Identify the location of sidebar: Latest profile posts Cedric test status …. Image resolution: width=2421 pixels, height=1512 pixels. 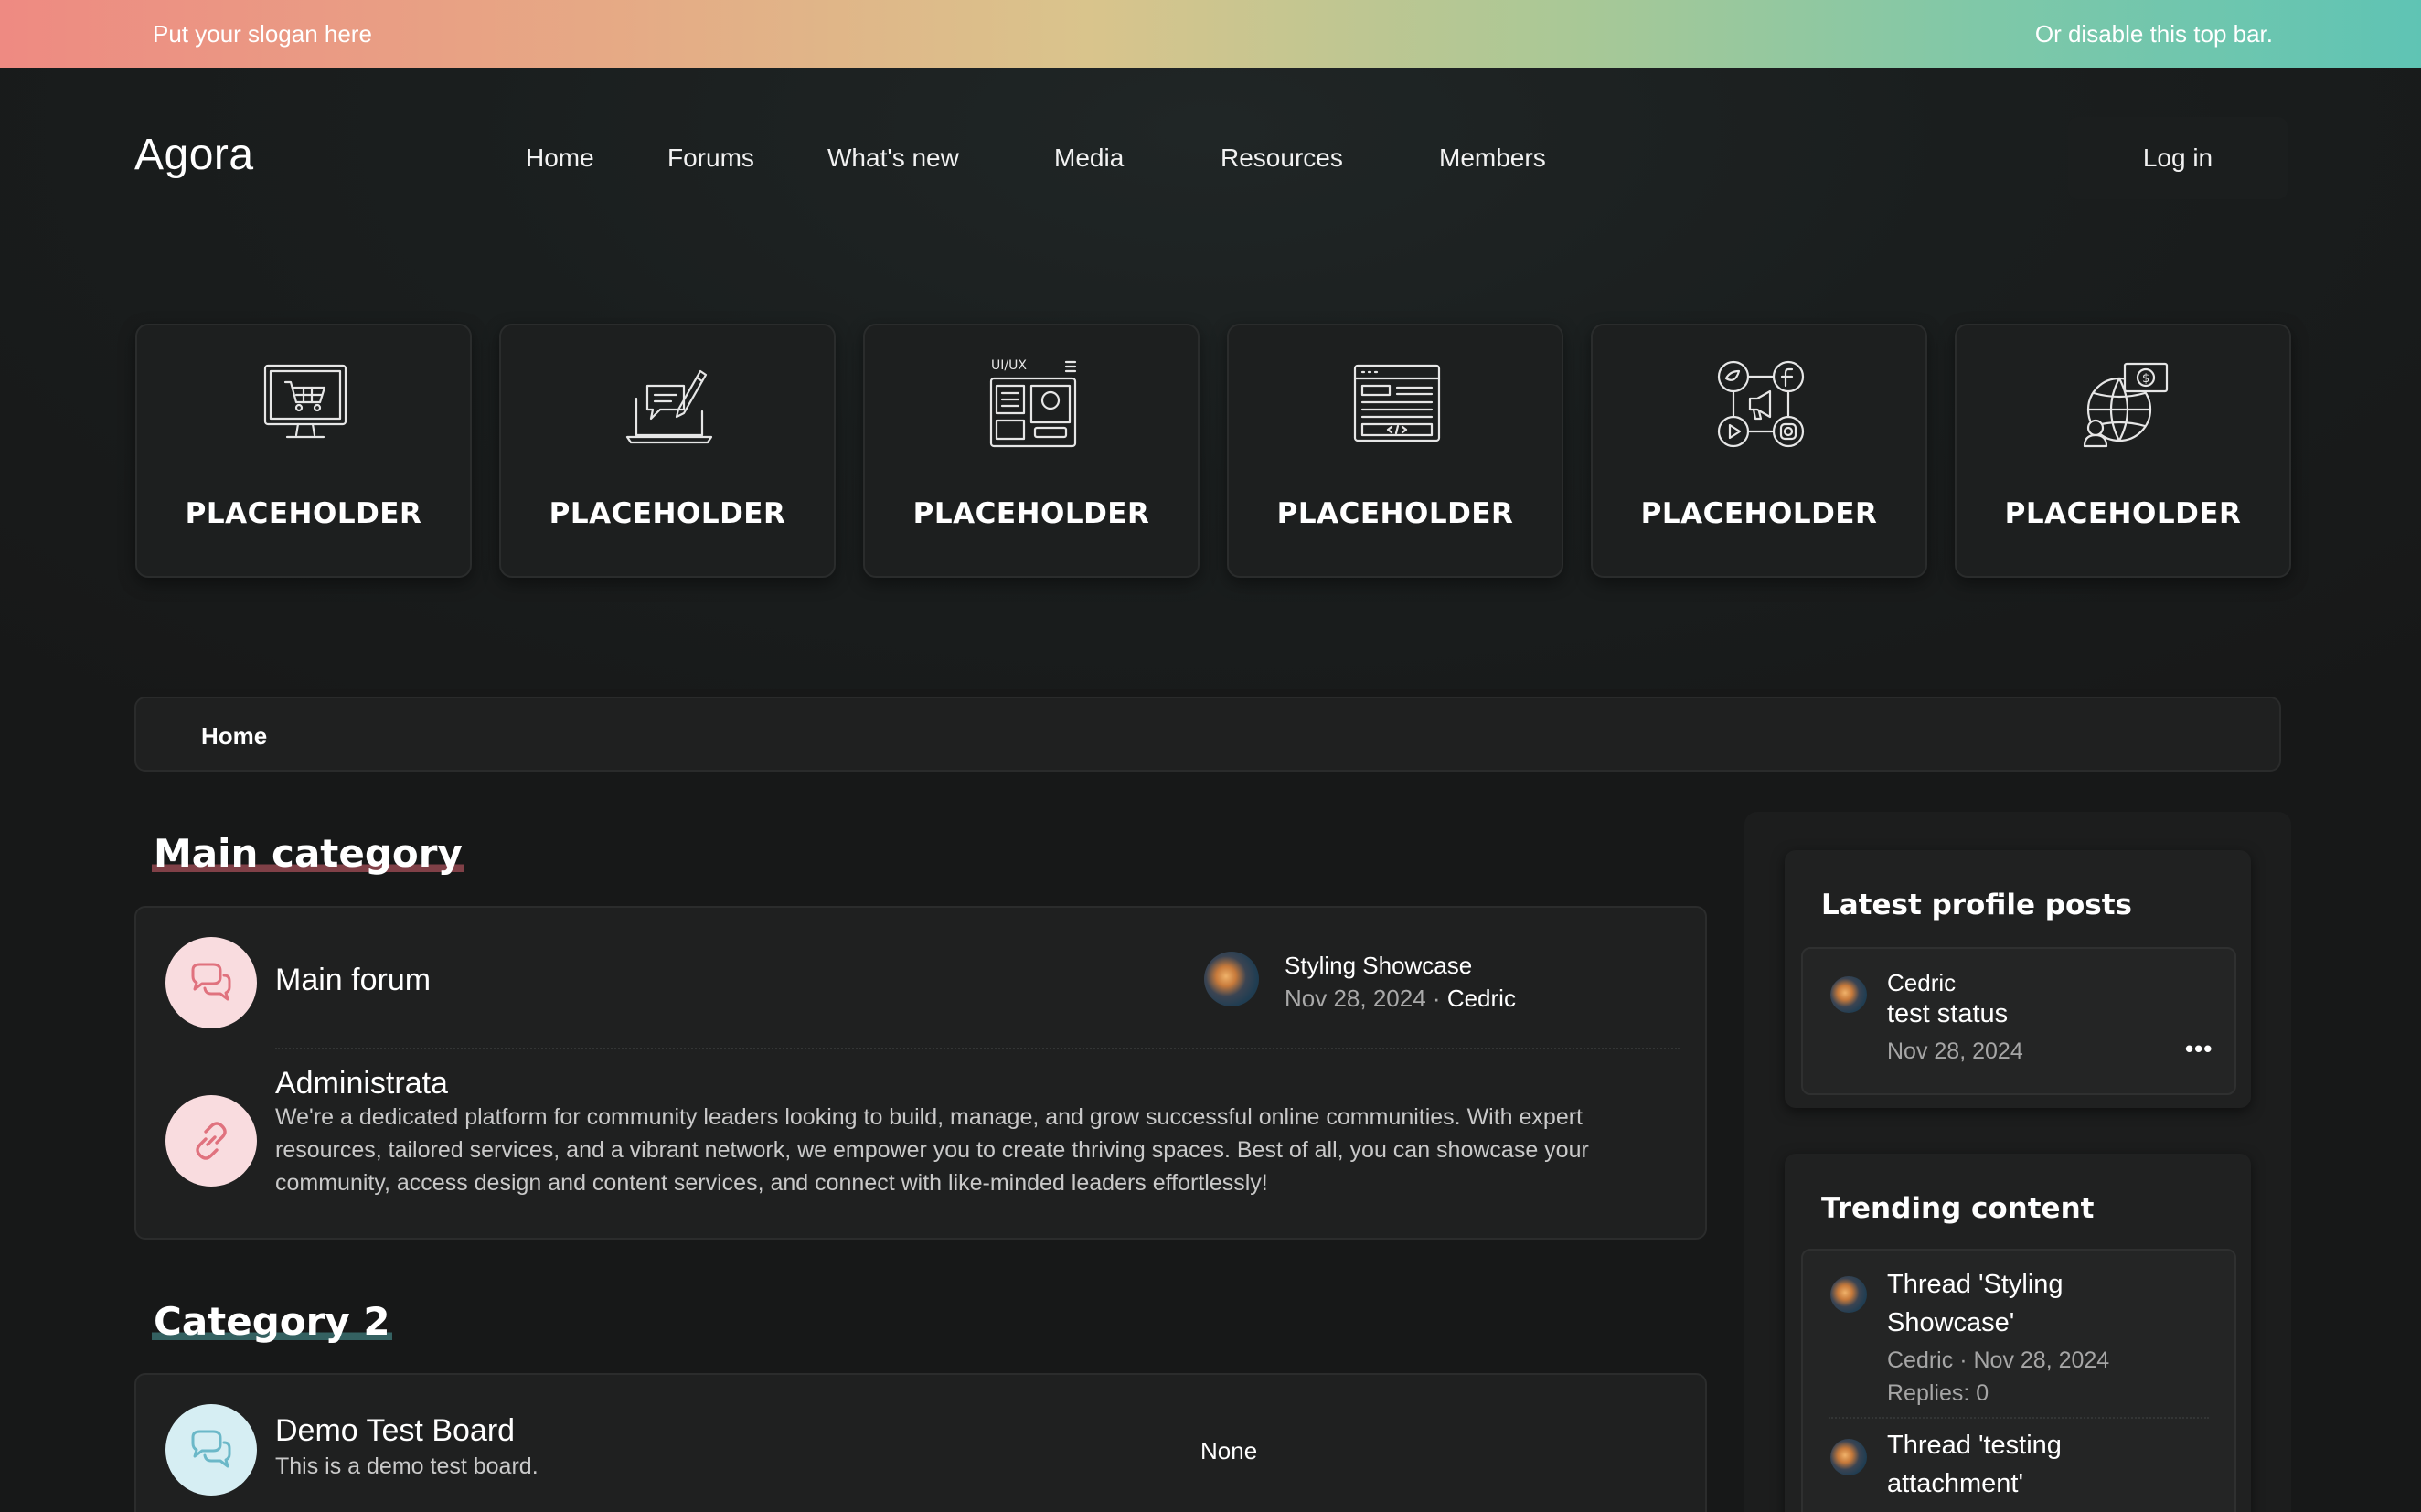
(2017, 1162).